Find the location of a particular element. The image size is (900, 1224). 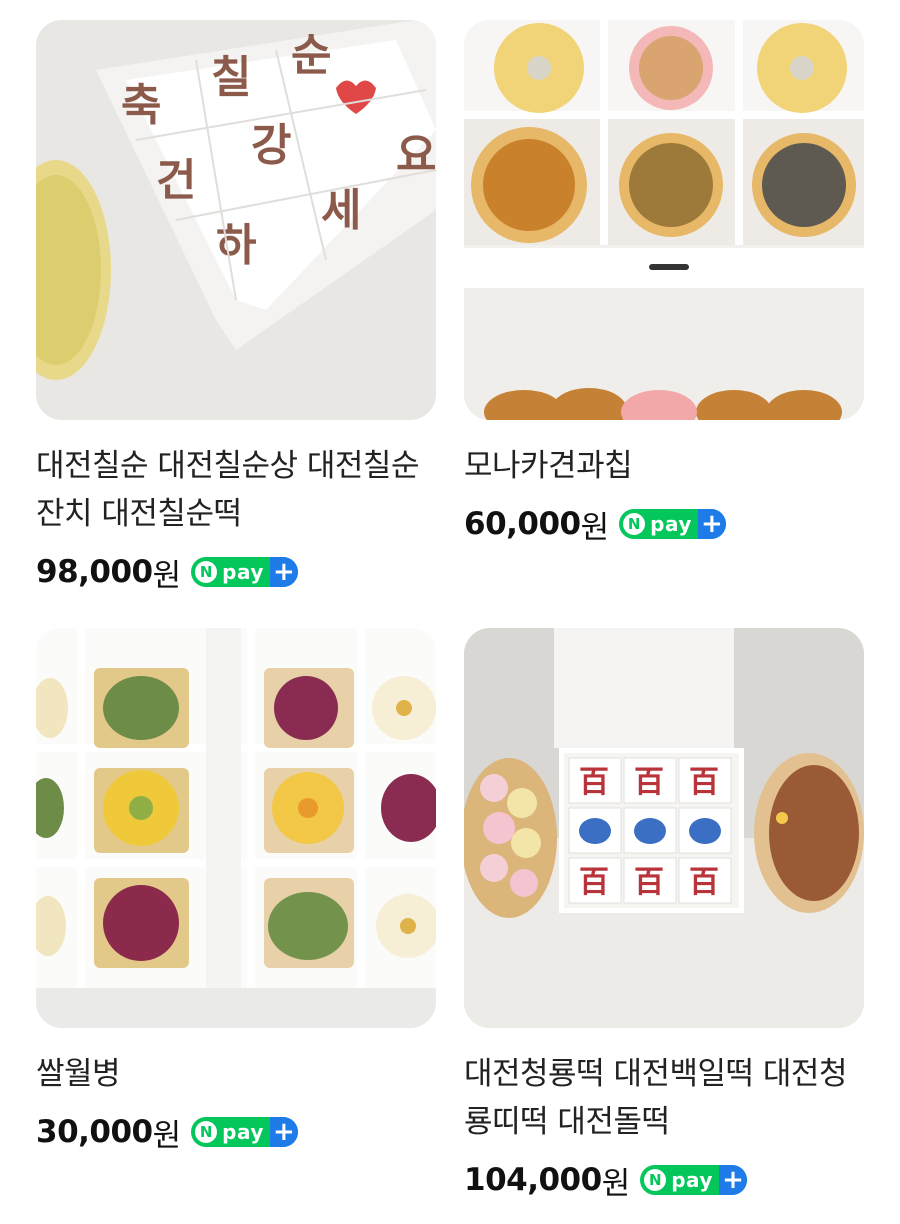

product-price: 30,000 is located at coordinates (94, 1132).